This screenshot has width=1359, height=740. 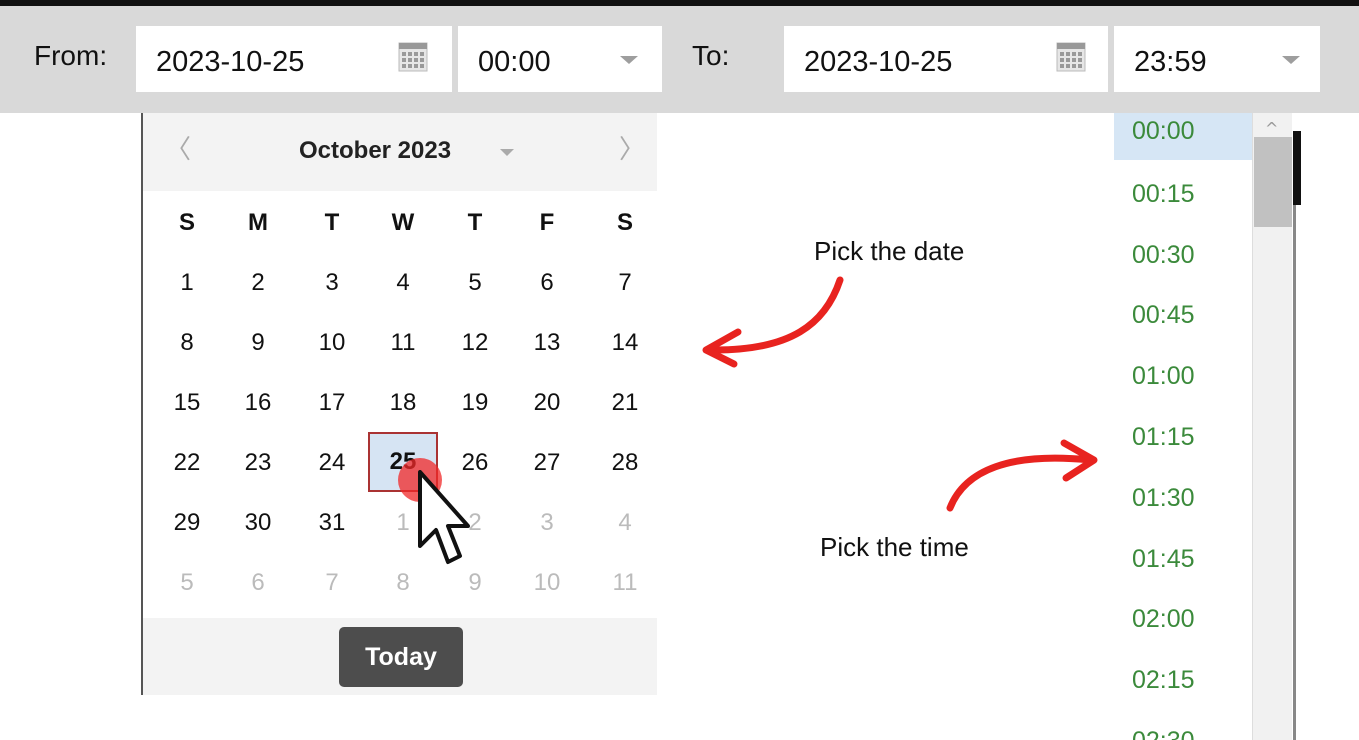 What do you see at coordinates (1184, 136) in the screenshot?
I see `time-option: 00:00` at bounding box center [1184, 136].